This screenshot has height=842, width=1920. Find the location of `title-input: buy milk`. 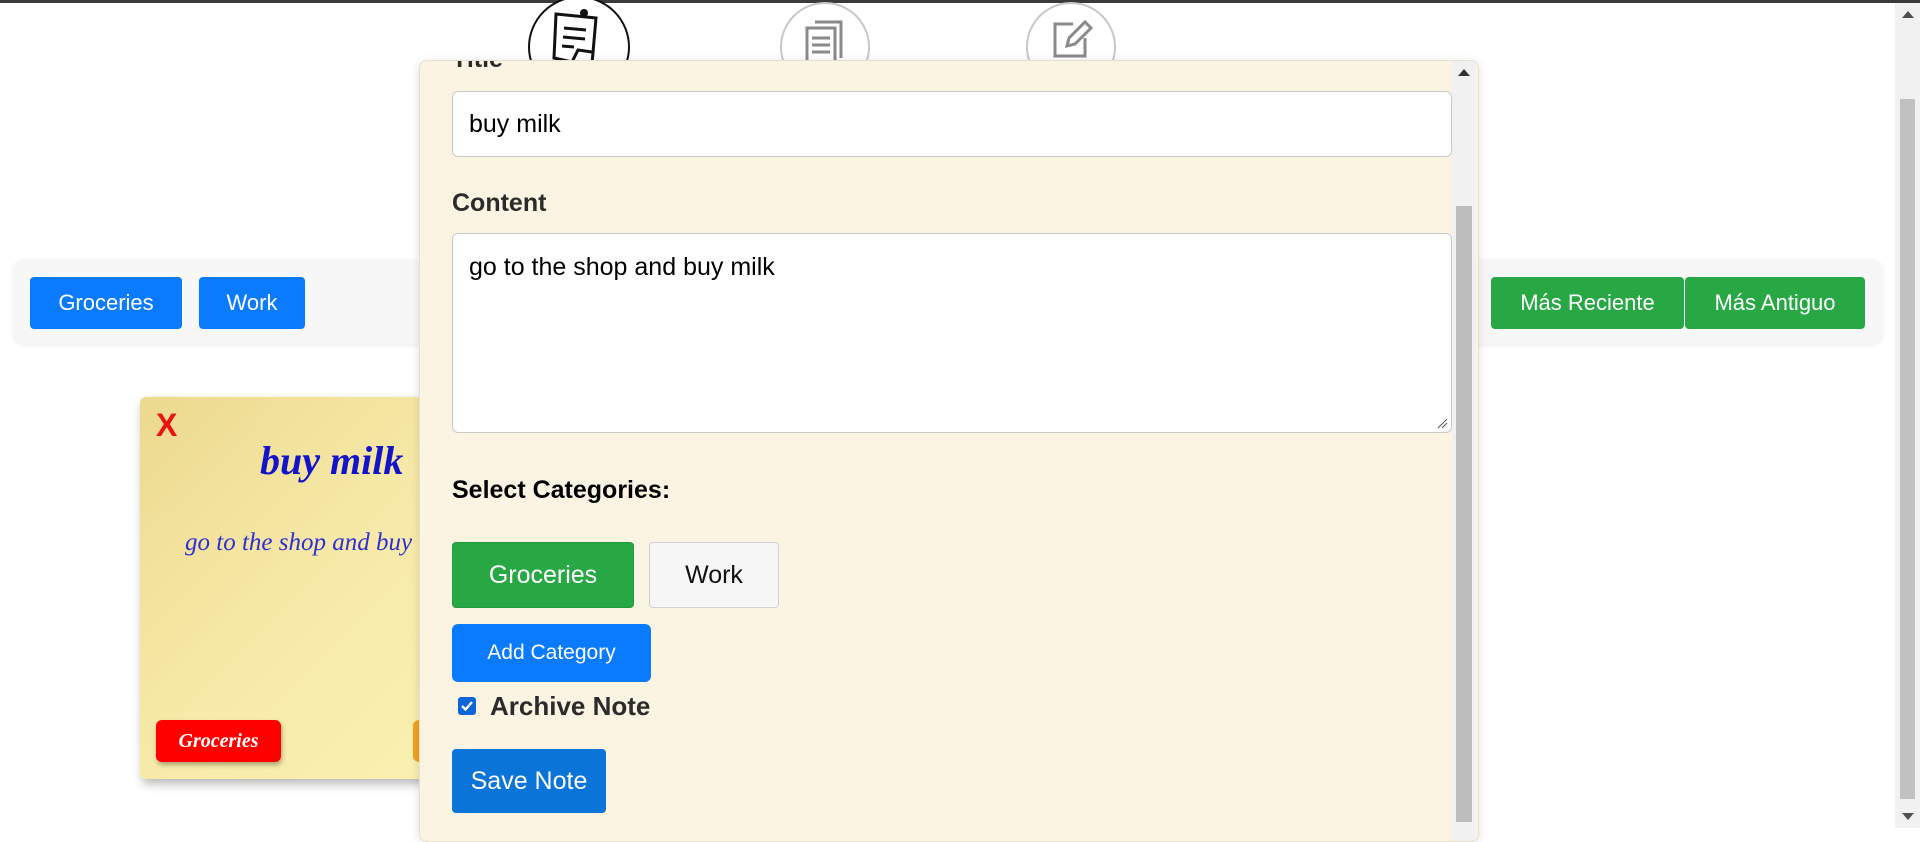

title-input: buy milk is located at coordinates (952, 124).